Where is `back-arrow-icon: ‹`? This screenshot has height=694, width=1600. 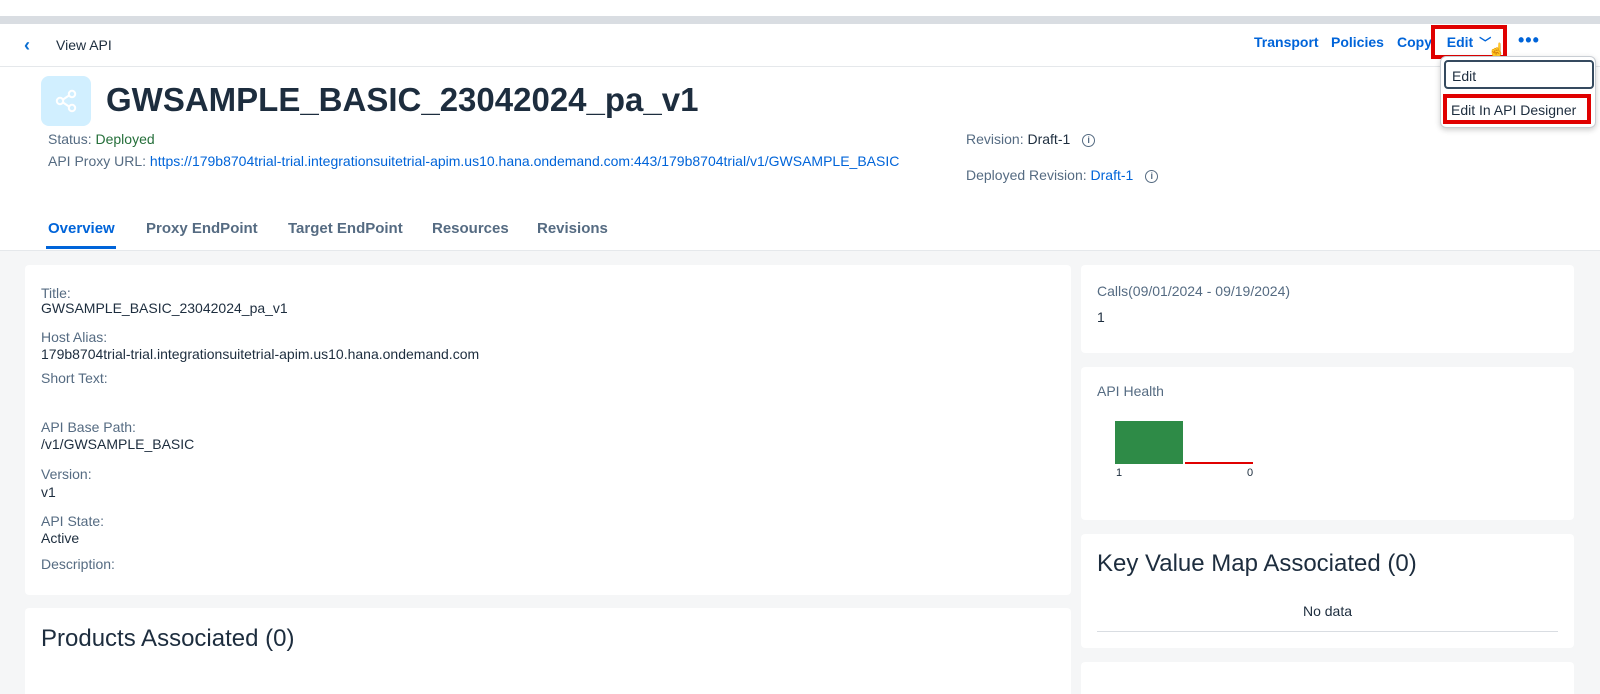
back-arrow-icon: ‹ is located at coordinates (27, 45).